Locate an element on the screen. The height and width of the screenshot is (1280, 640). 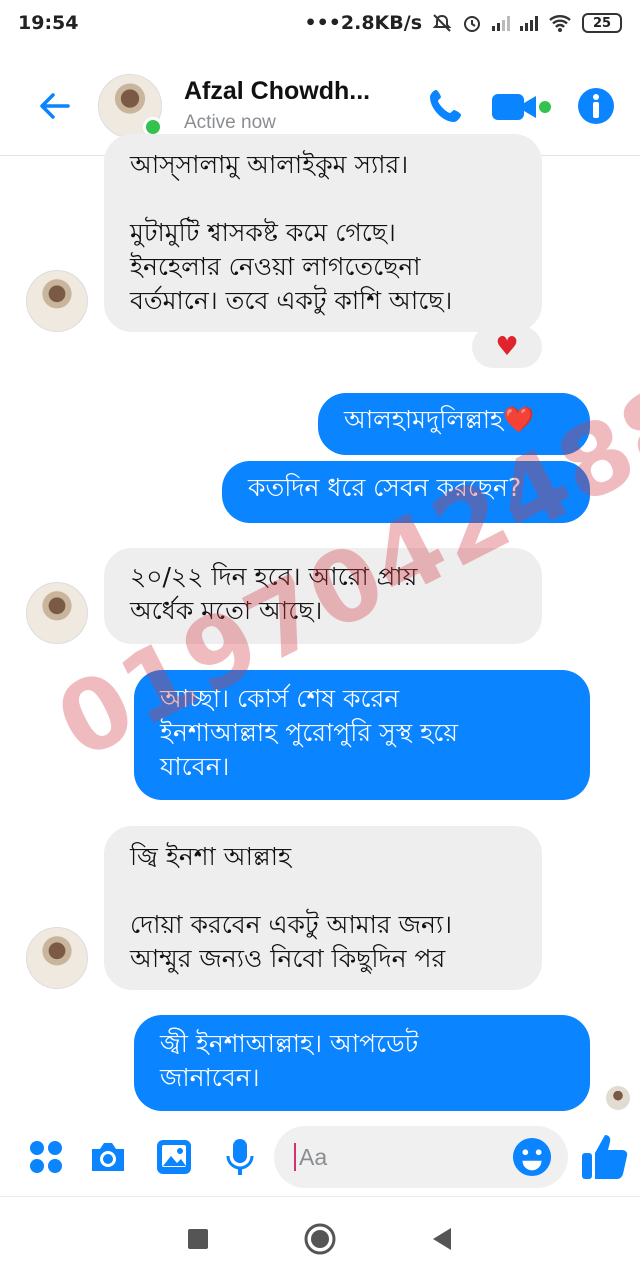
heart-reaction: ♥ is located at coordinates (507, 347).